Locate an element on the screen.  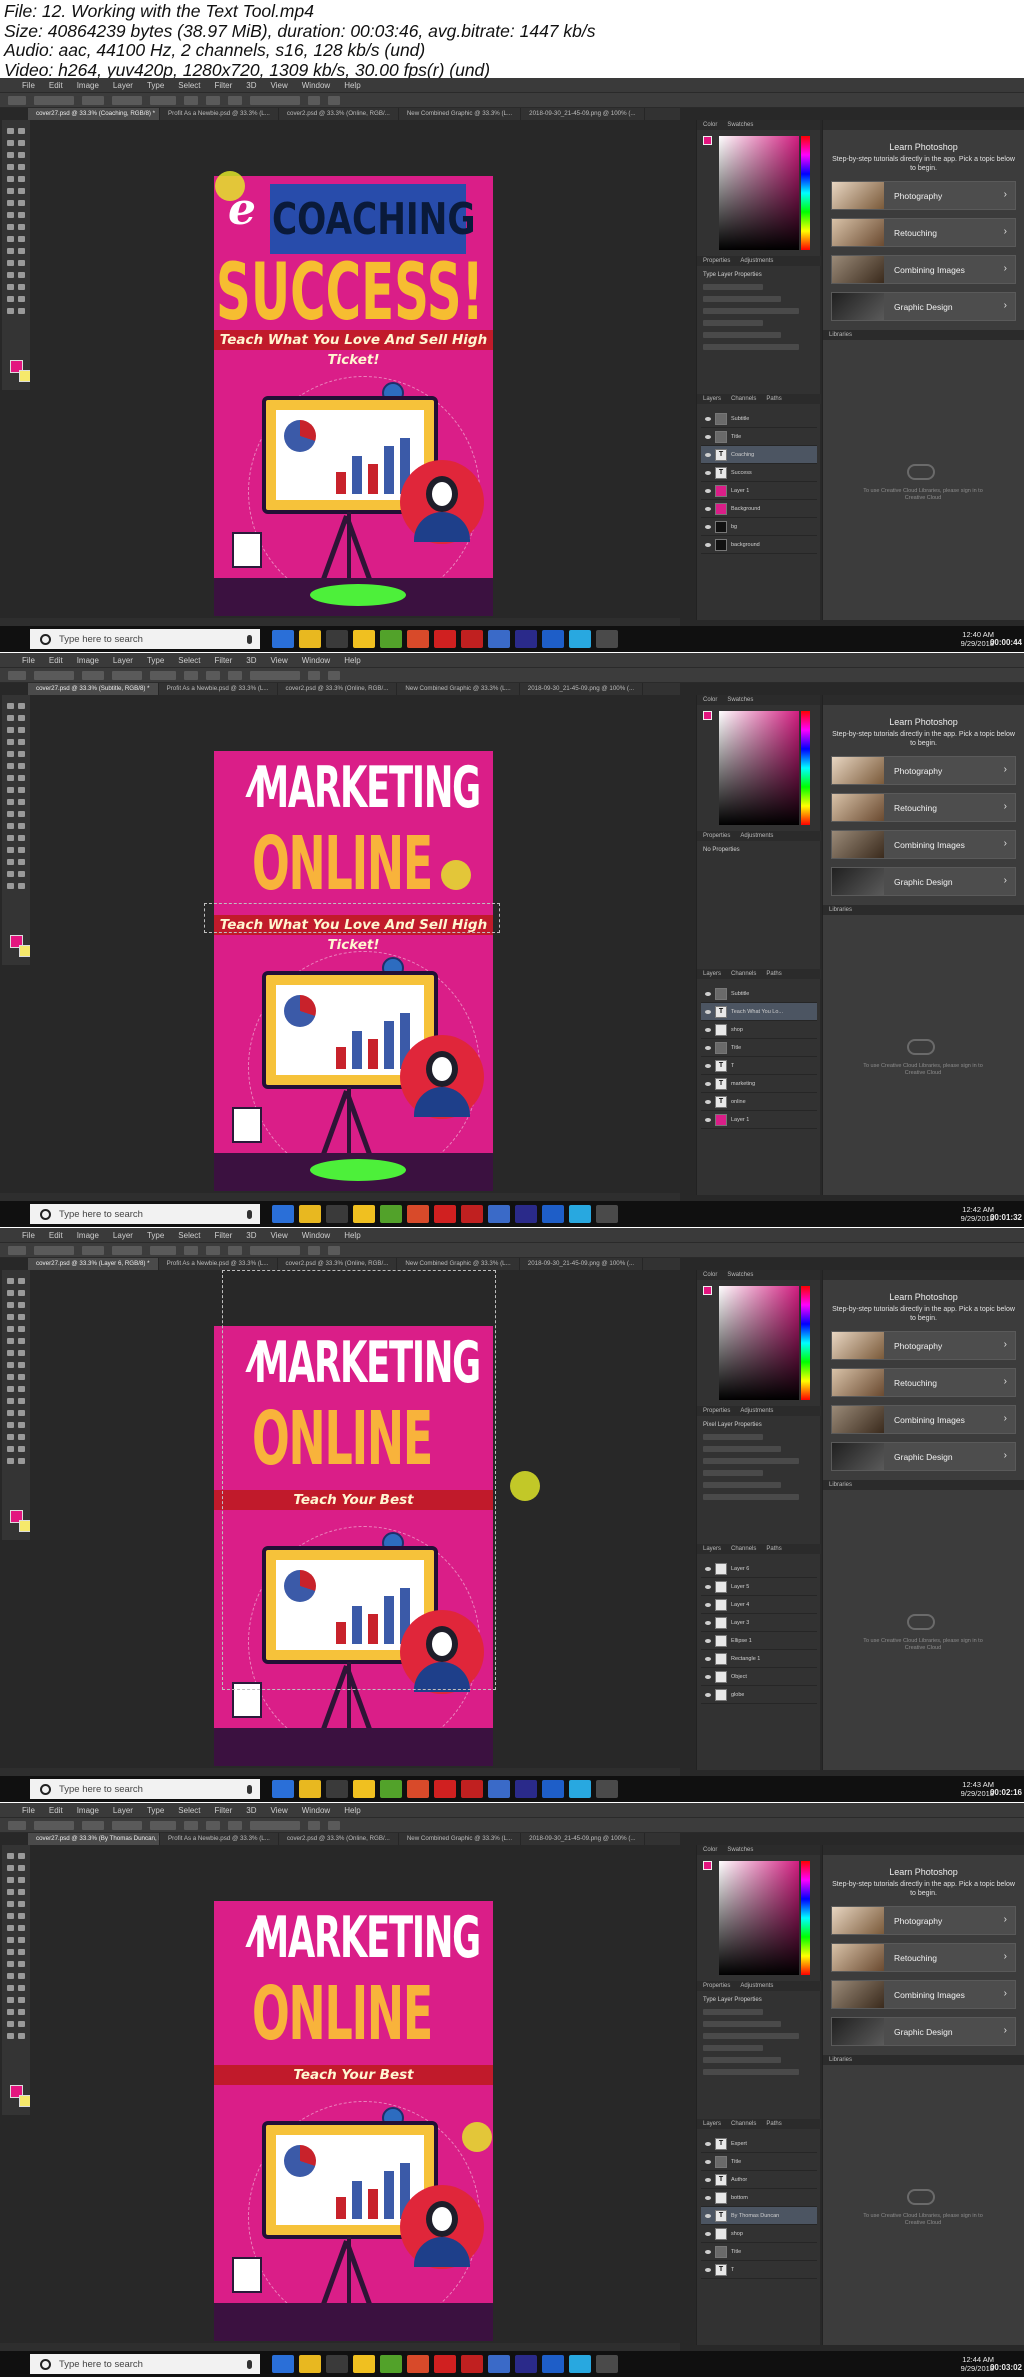
layer-row: Title is located at coordinates (759, 2252).